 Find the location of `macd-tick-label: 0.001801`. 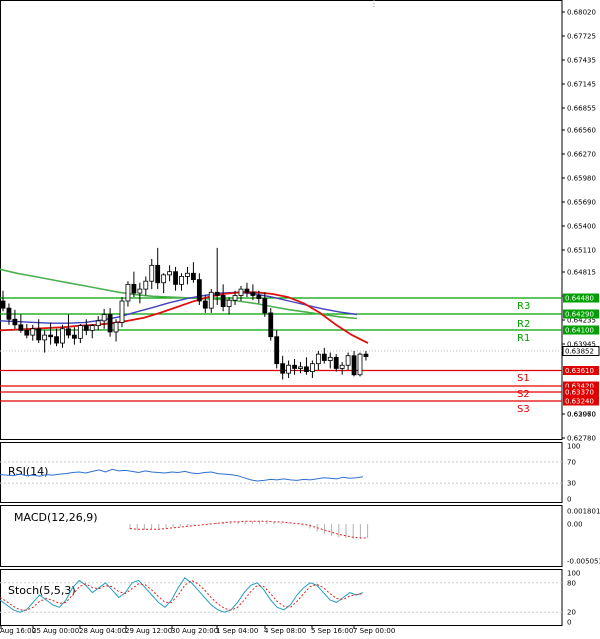

macd-tick-label: 0.001801 is located at coordinates (583, 512).